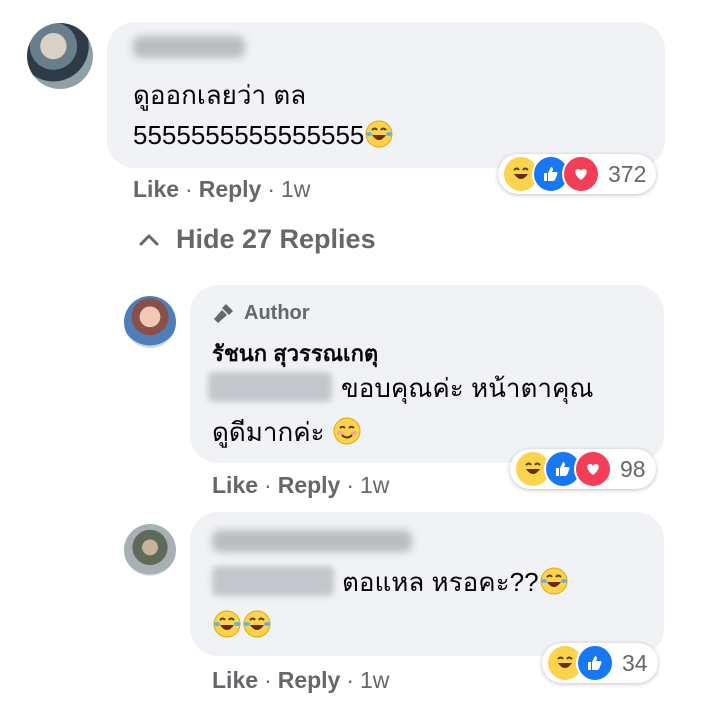 Image resolution: width=720 pixels, height=720 pixels. I want to click on reply1-text-line2: ดูดีมากค่ะ, so click(268, 432).